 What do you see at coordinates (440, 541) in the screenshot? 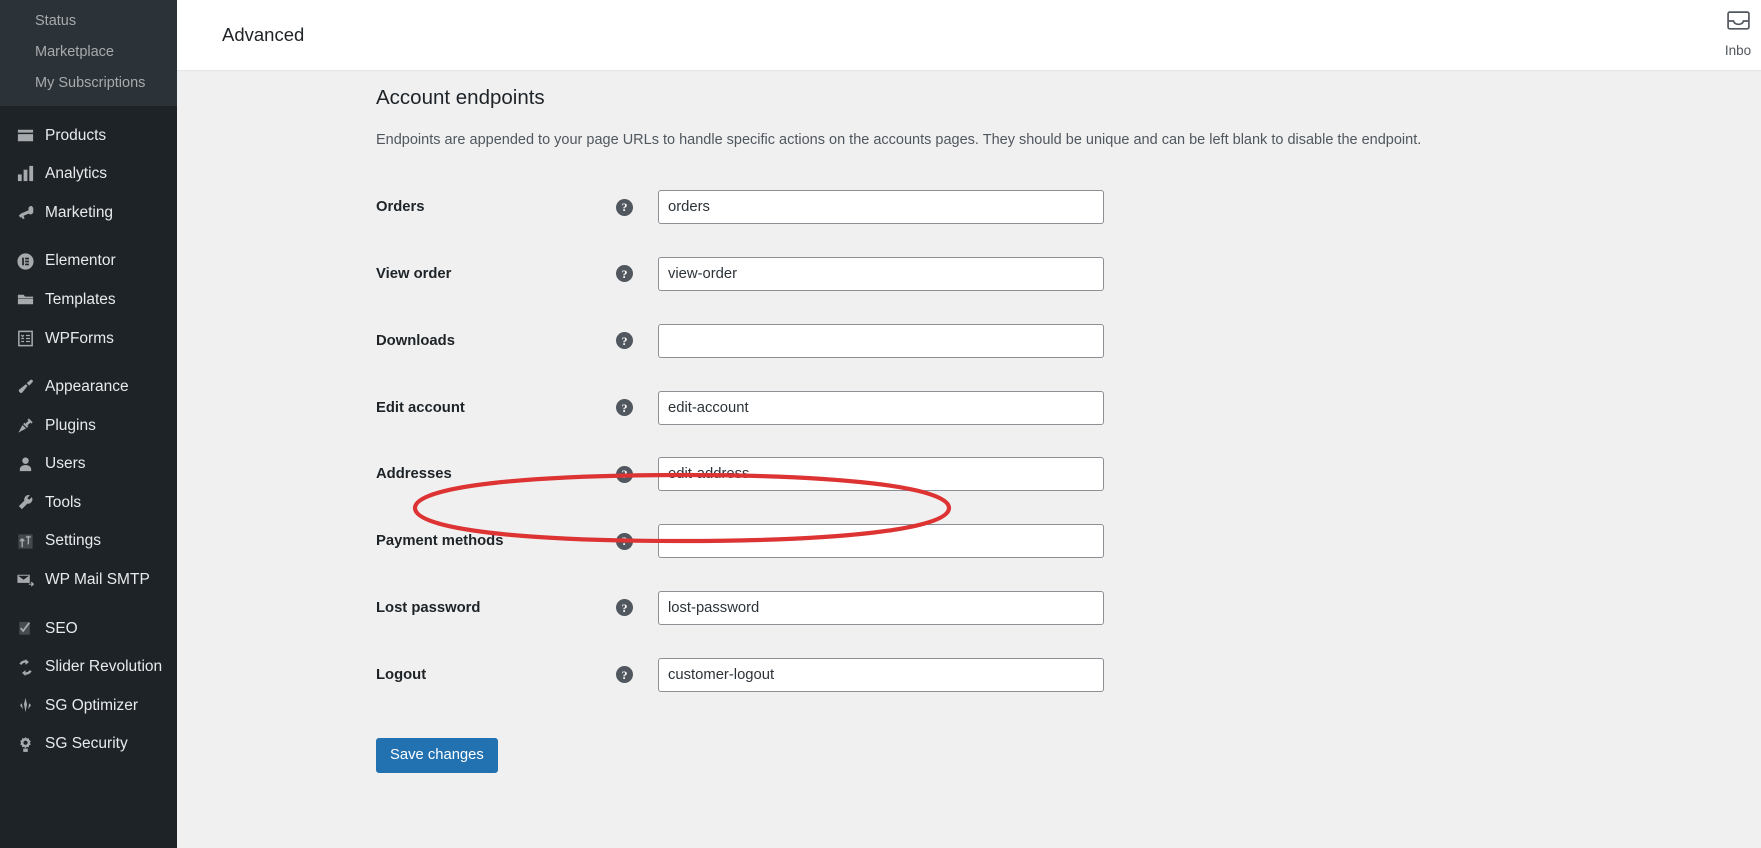
I see `field-label-payment-methods: Payment methods` at bounding box center [440, 541].